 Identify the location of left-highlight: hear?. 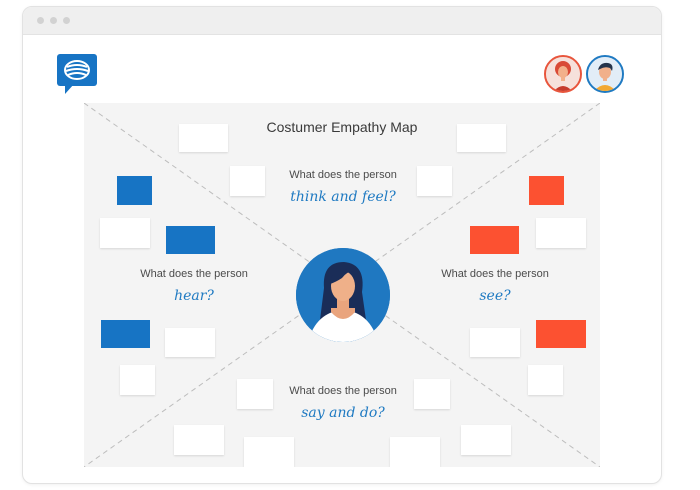
(194, 296).